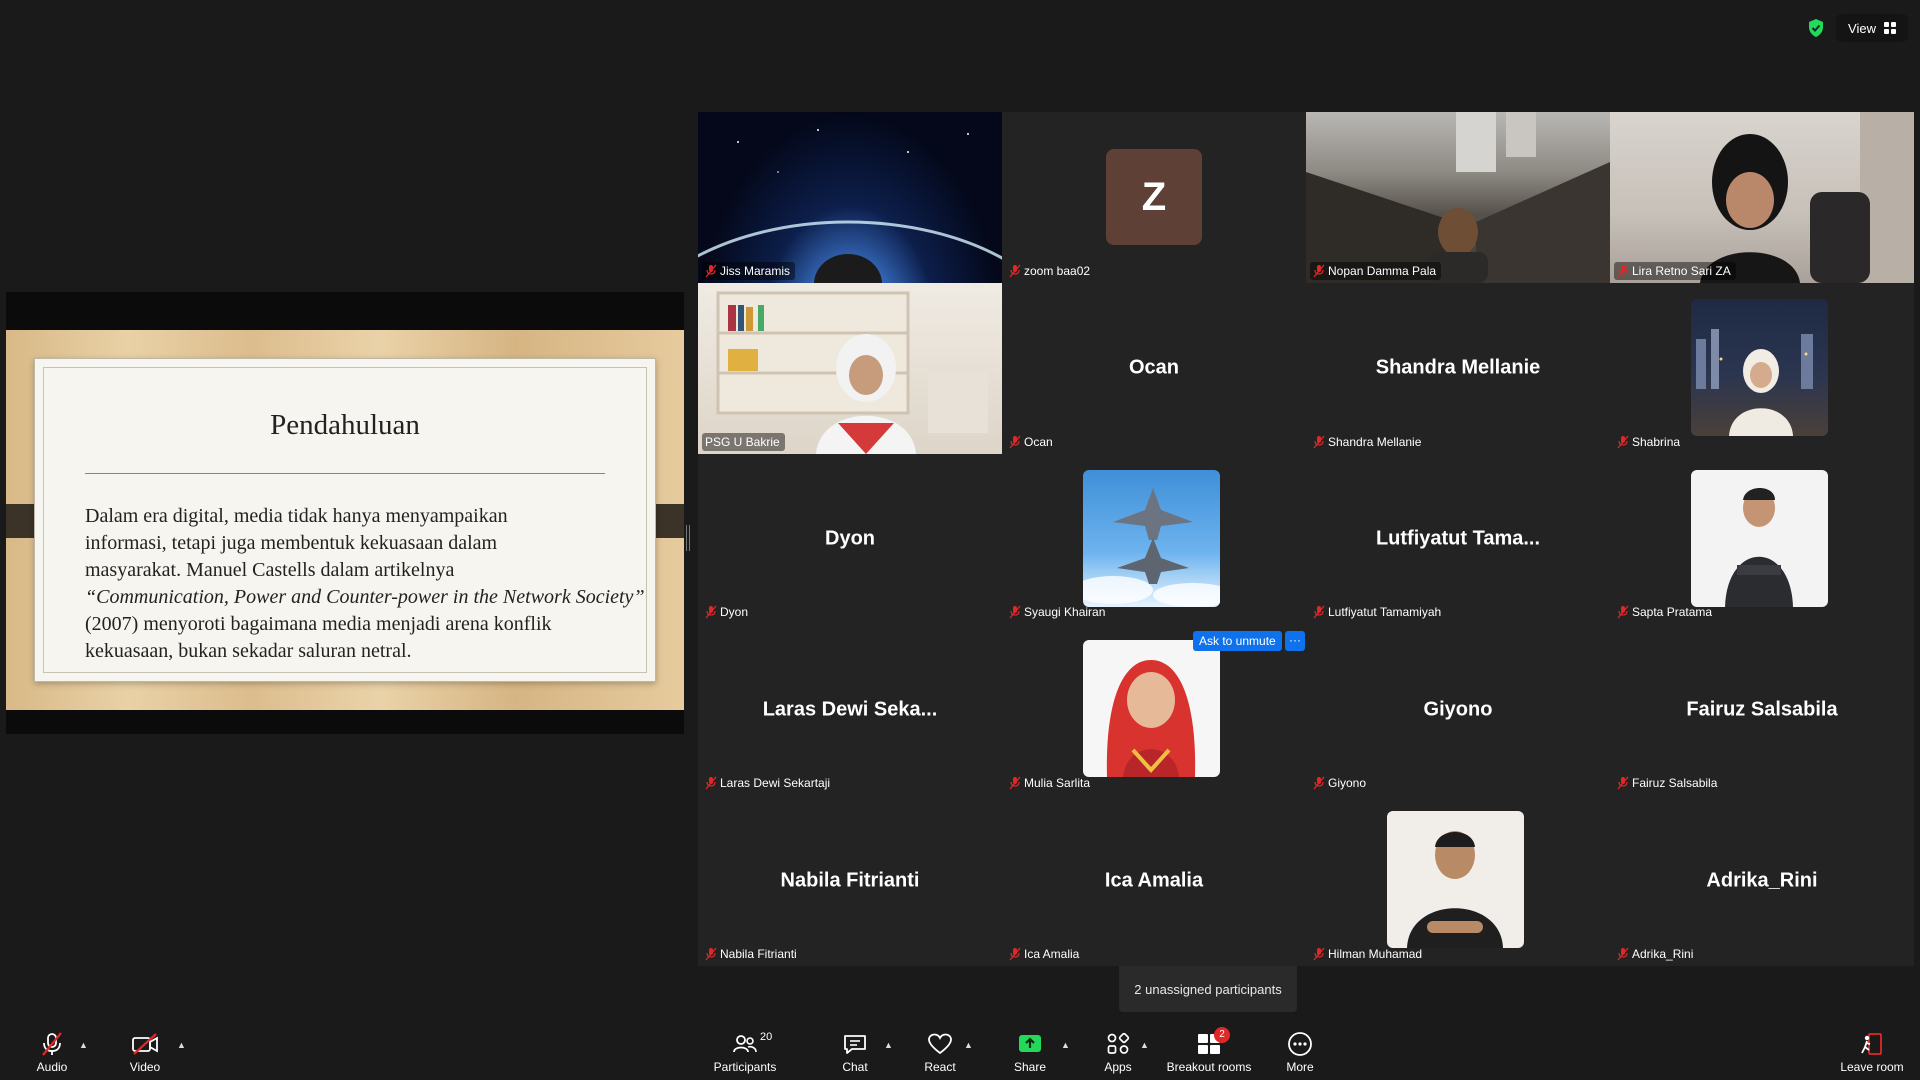 Image resolution: width=1920 pixels, height=1080 pixels. I want to click on participant-tile: Jiss Maramis, so click(850, 197).